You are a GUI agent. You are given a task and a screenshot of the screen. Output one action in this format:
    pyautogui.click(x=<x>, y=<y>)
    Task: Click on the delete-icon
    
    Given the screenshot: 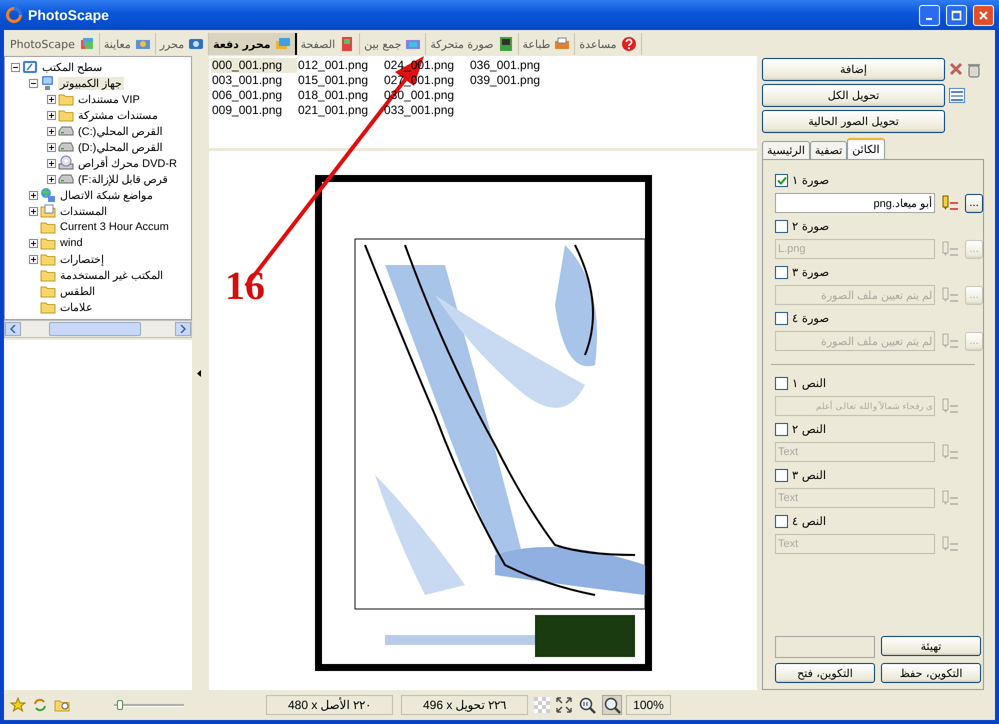 What is the action you would take?
    pyautogui.click(x=956, y=69)
    